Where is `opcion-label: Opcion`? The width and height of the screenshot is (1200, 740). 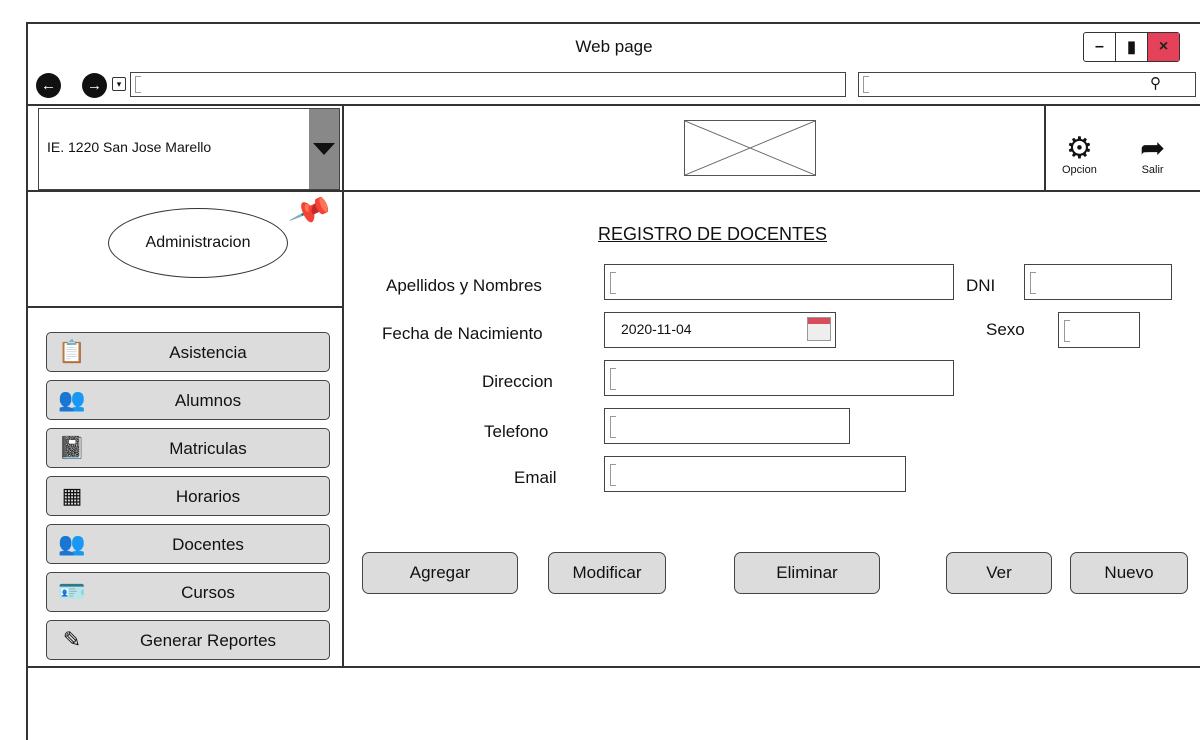 opcion-label: Opcion is located at coordinates (1079, 170).